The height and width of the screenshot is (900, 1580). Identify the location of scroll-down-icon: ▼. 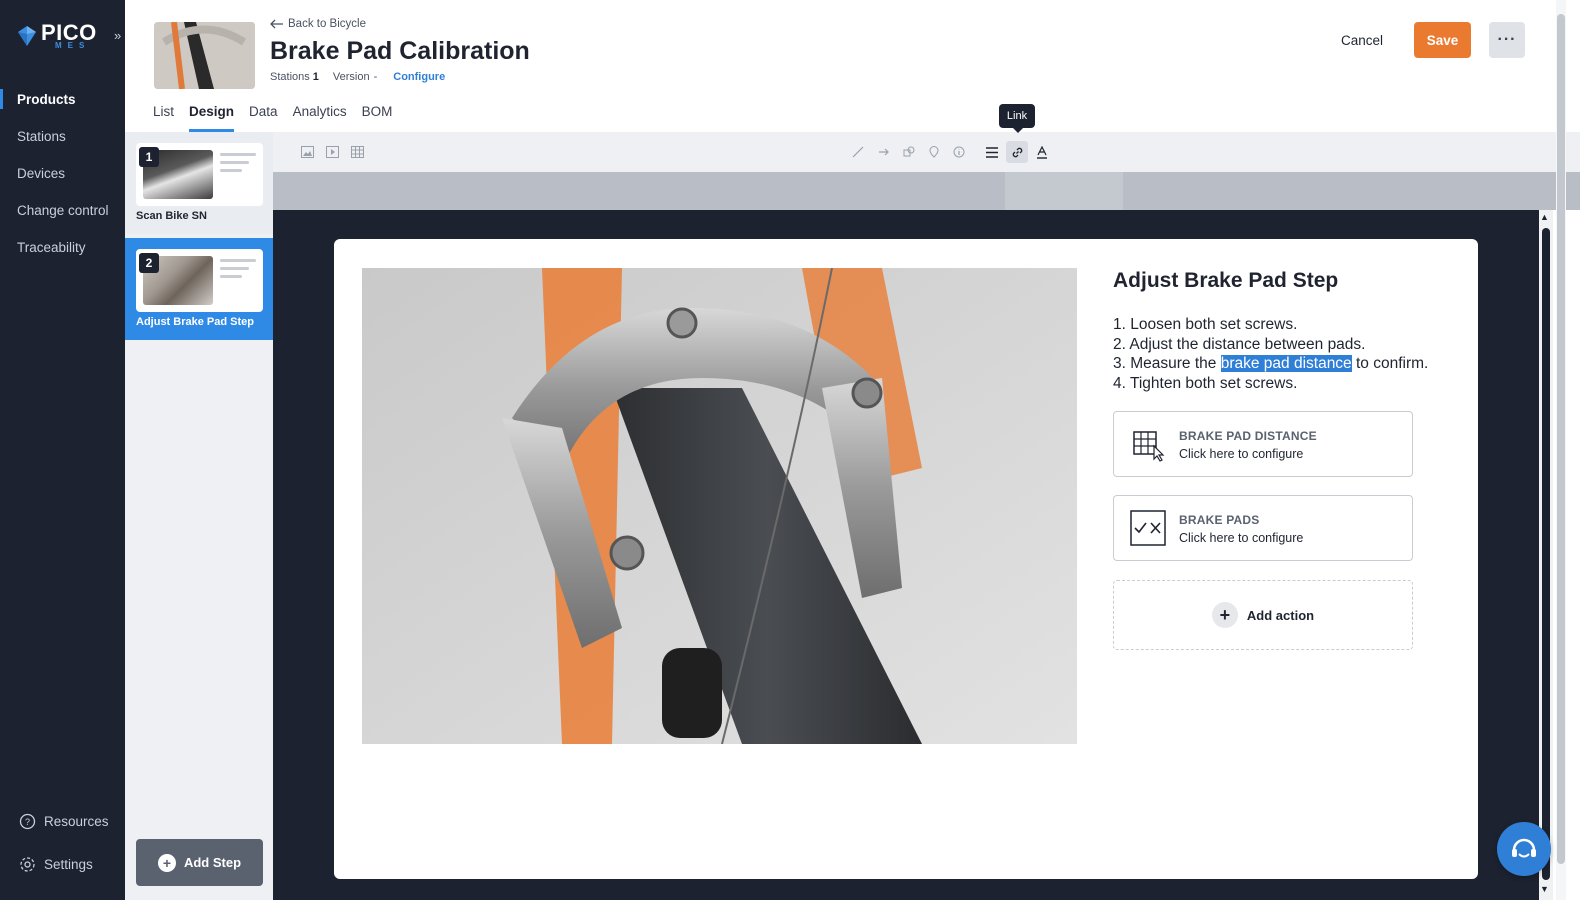
(1544, 889).